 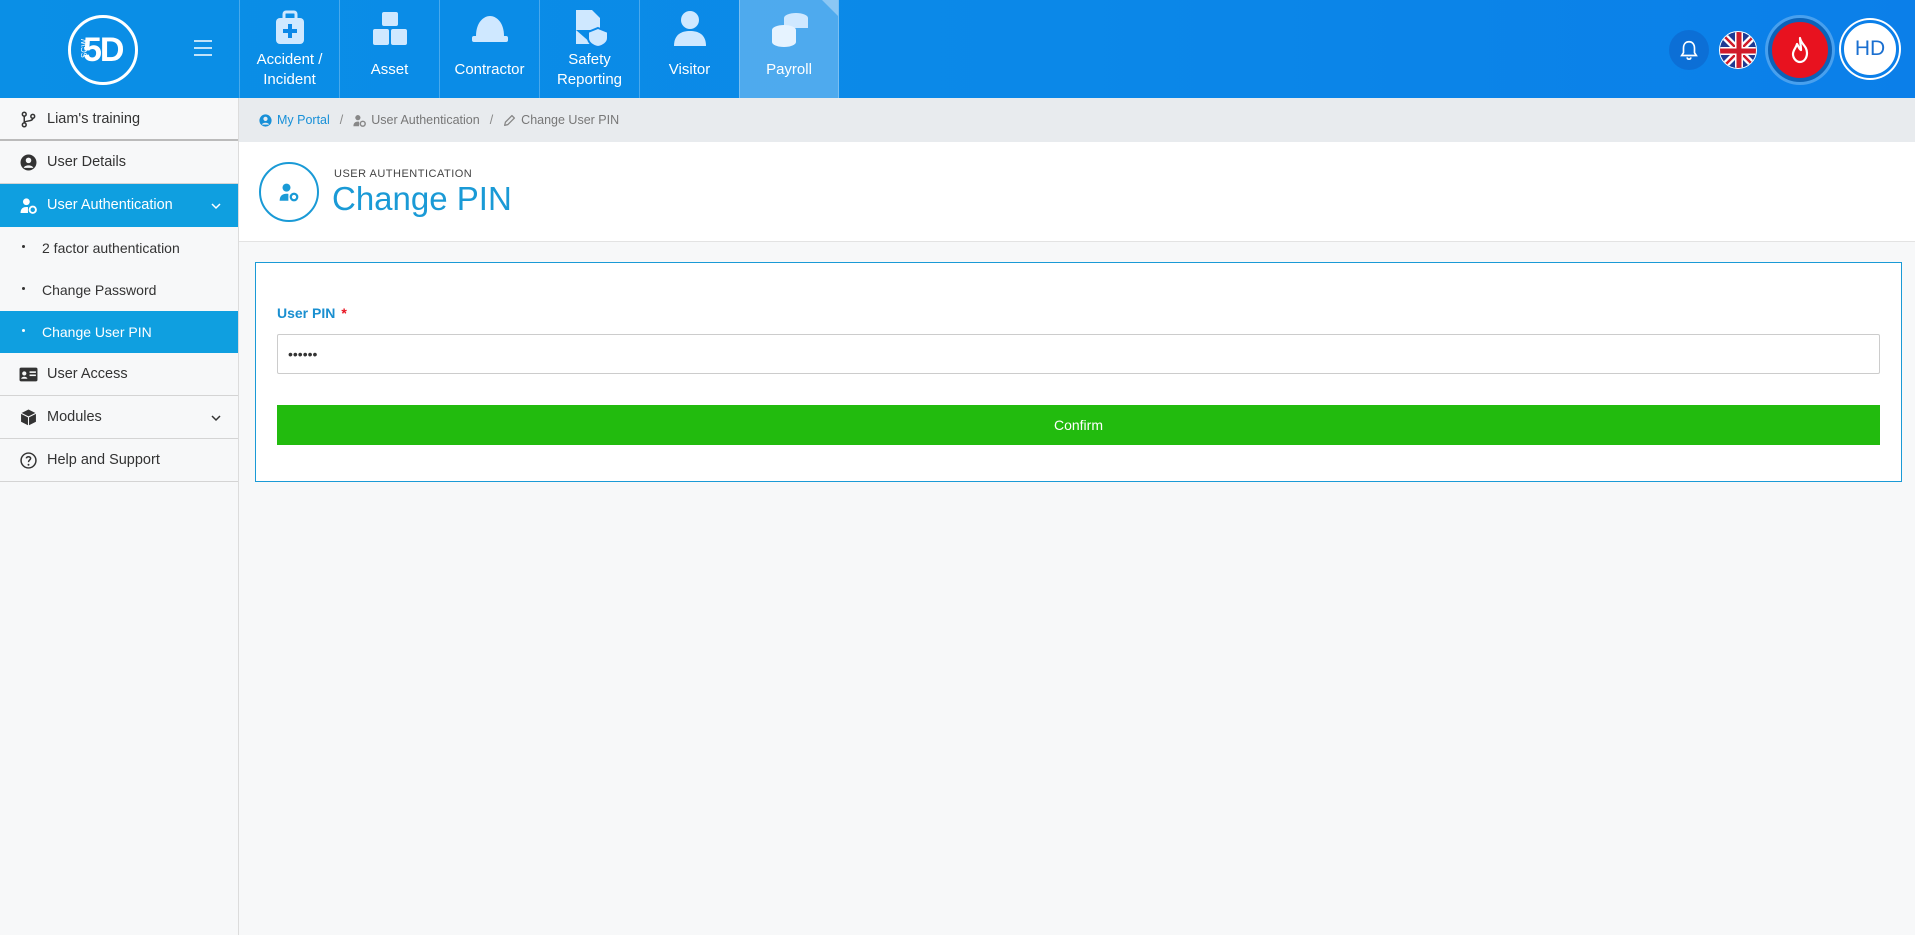 What do you see at coordinates (289, 69) in the screenshot?
I see `module-label: Accident / Incident` at bounding box center [289, 69].